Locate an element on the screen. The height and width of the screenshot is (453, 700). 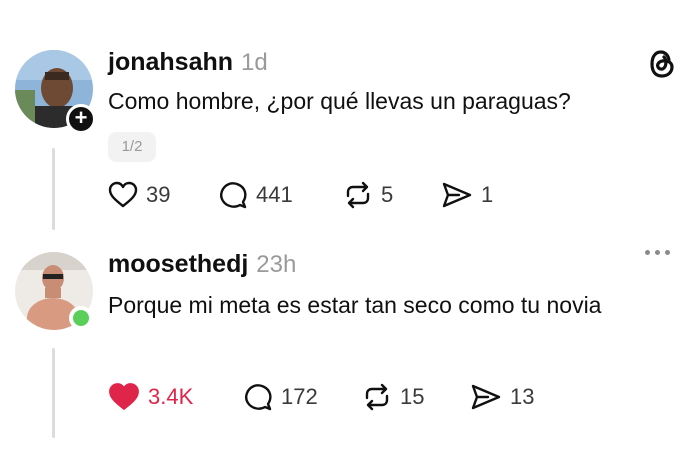
comment-count: 172 is located at coordinates (299, 396).